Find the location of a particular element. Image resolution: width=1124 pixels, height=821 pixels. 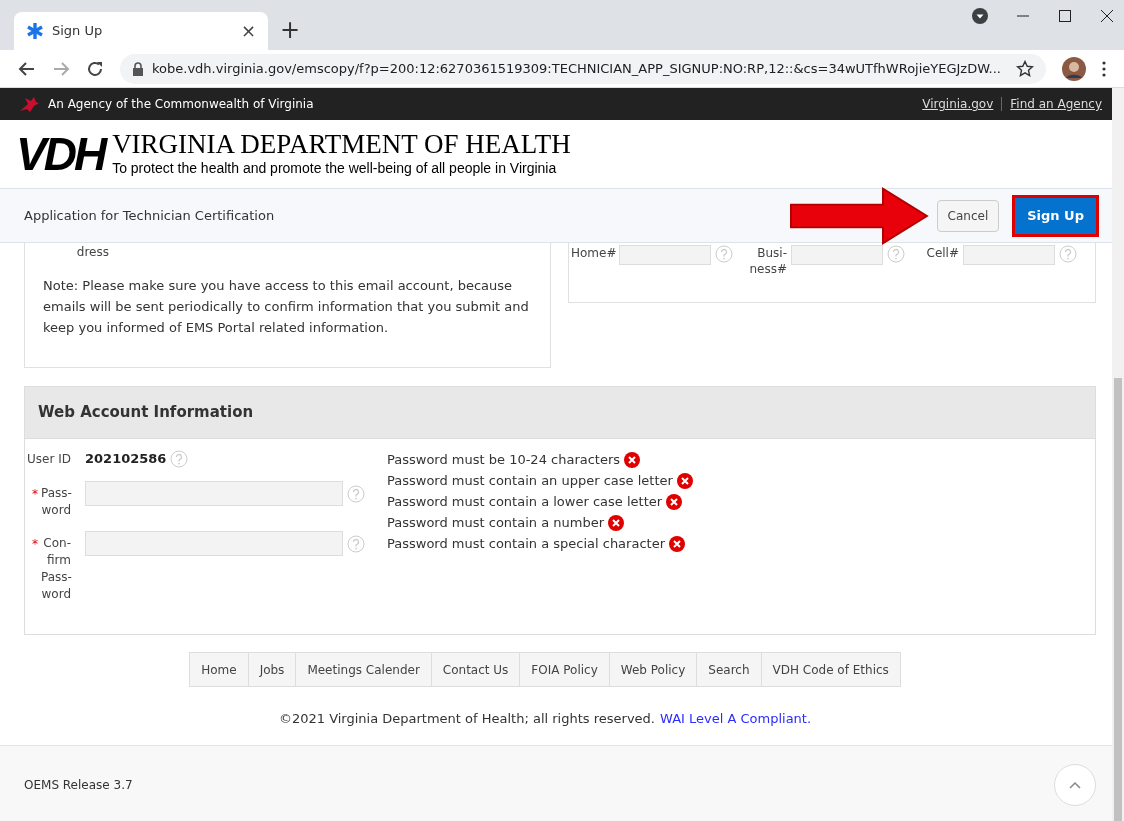

department-tagline: To protect the health and promote the well-being of all people in Virginia is located at coordinates (335, 168).